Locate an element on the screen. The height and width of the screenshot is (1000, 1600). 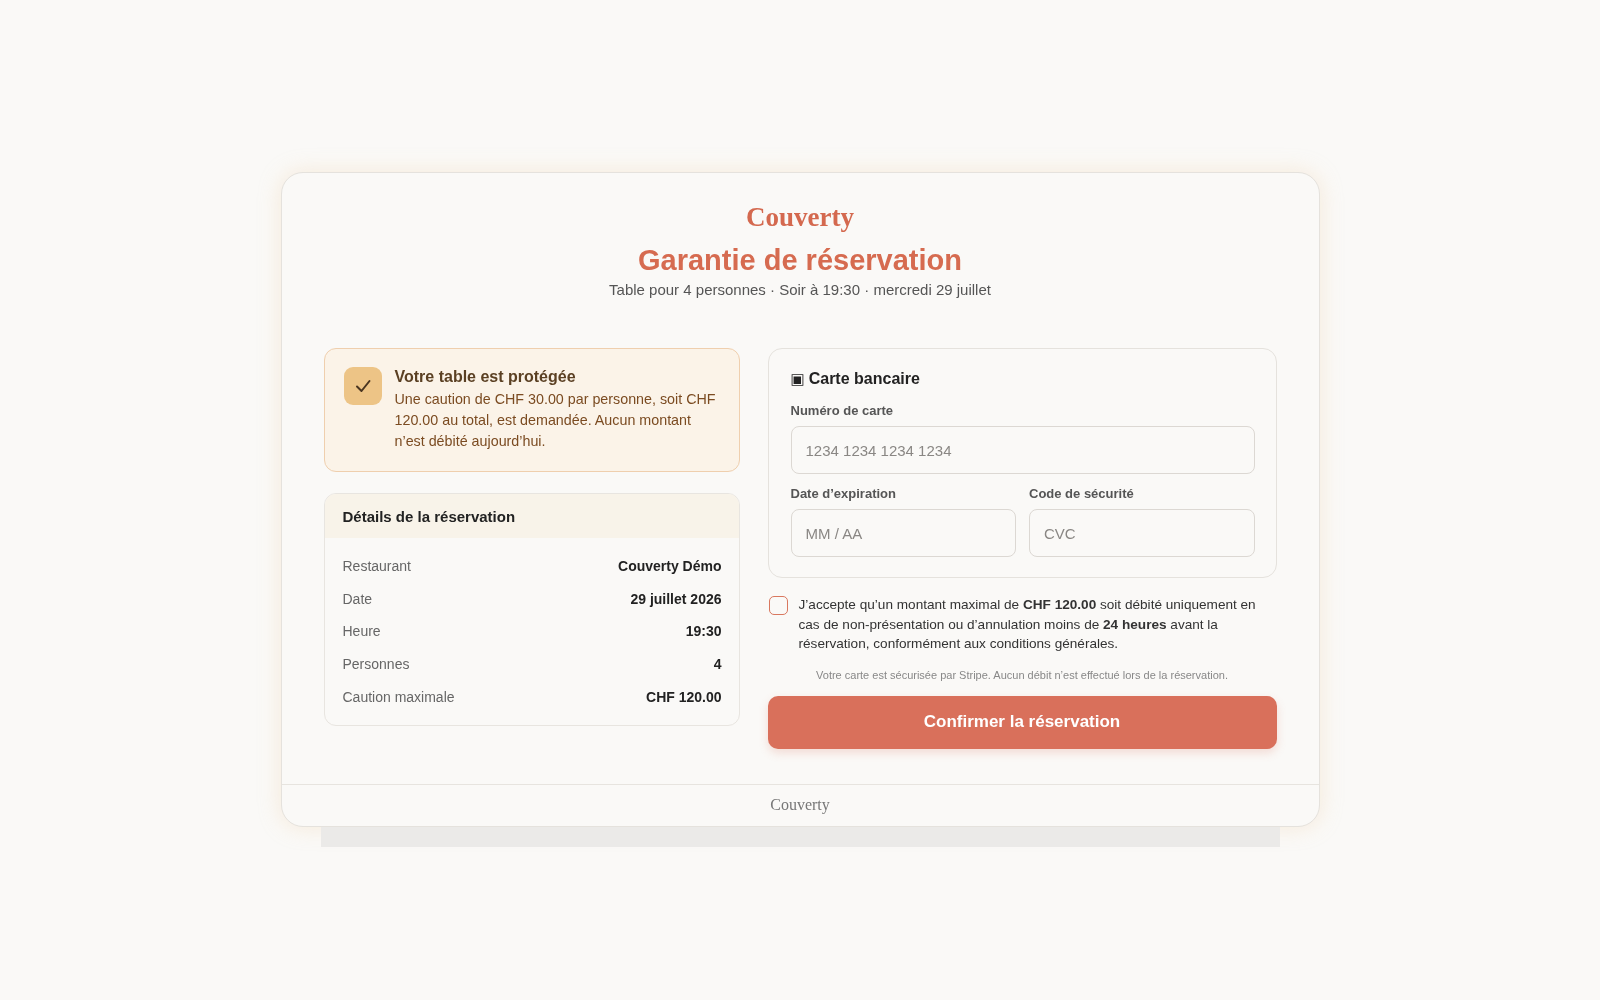
detail-label: Personnes is located at coordinates (376, 664).